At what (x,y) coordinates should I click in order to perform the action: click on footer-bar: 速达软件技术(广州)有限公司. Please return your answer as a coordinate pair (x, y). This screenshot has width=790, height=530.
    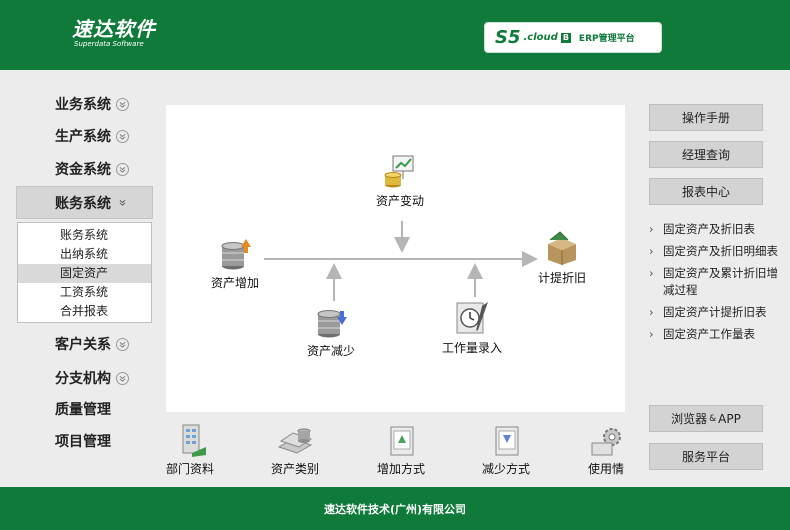
    Looking at the image, I should click on (395, 508).